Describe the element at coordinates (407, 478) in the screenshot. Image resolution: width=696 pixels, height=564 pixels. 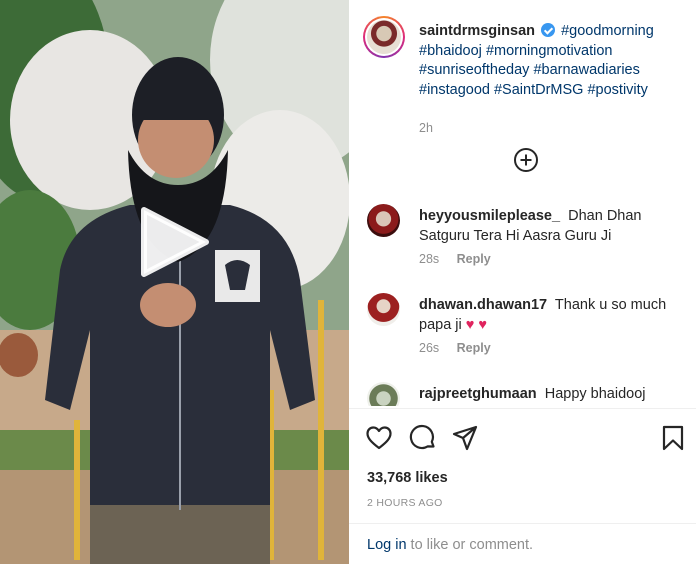
I see `like-count: 33,768 likes` at that location.